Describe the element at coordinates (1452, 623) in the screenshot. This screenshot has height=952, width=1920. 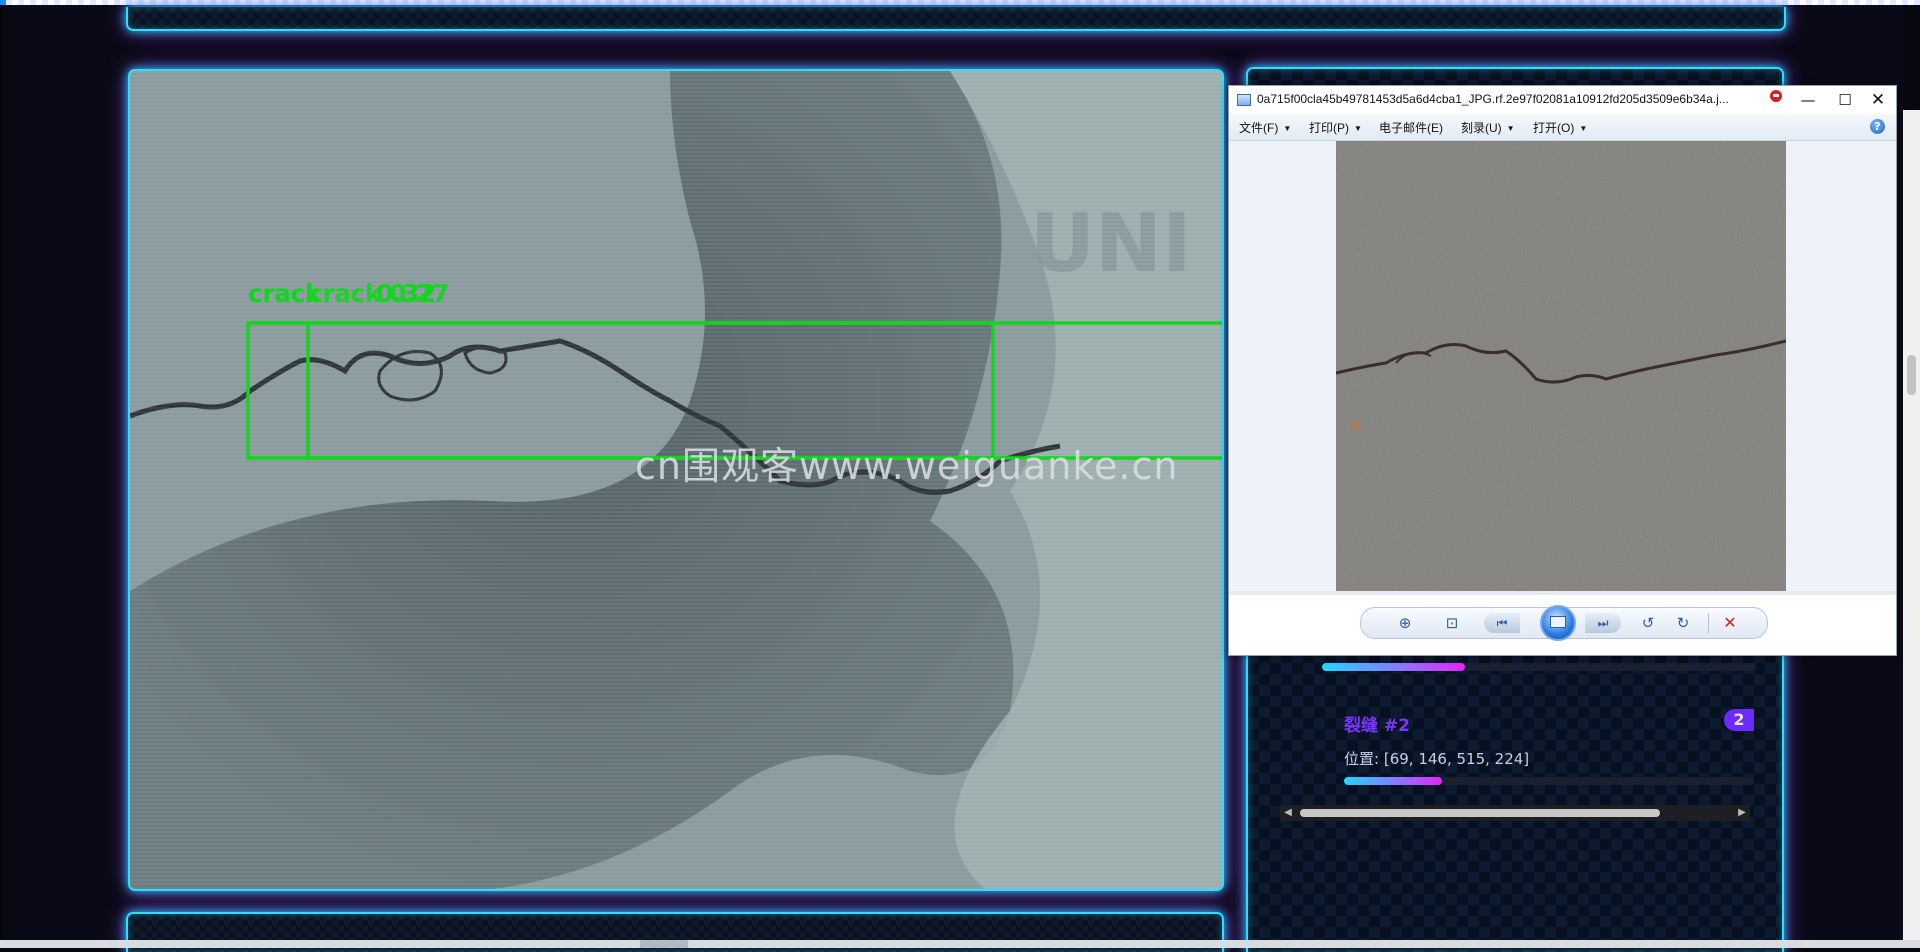
I see `fit-window-icon: ⊡` at that location.